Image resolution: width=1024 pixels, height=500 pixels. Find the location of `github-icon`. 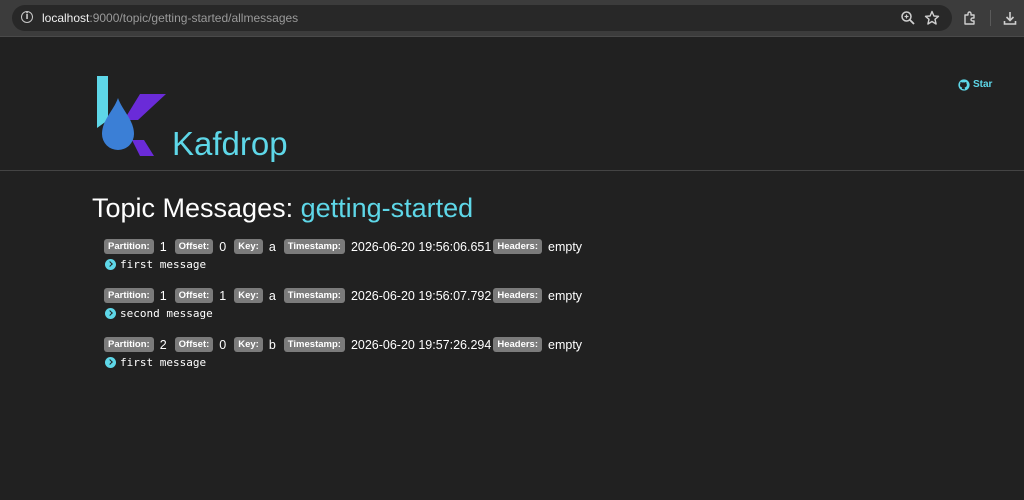

github-icon is located at coordinates (964, 85).